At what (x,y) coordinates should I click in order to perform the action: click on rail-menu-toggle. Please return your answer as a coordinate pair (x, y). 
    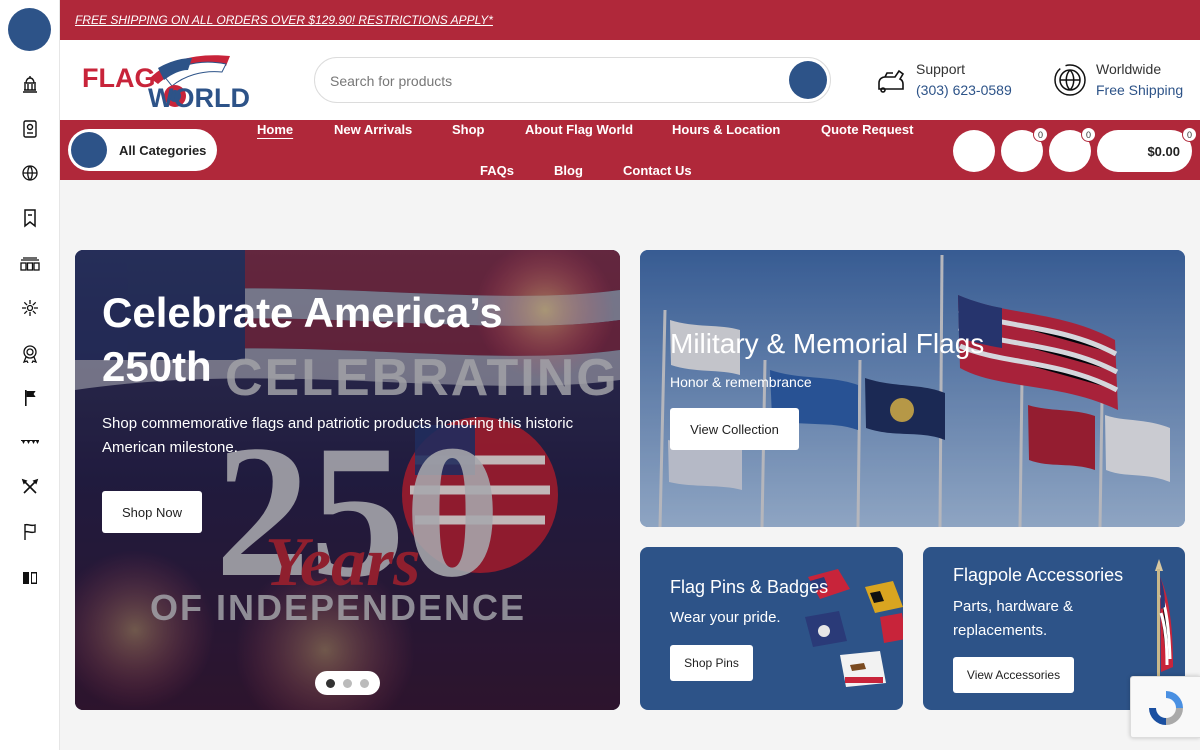
    Looking at the image, I should click on (29, 29).